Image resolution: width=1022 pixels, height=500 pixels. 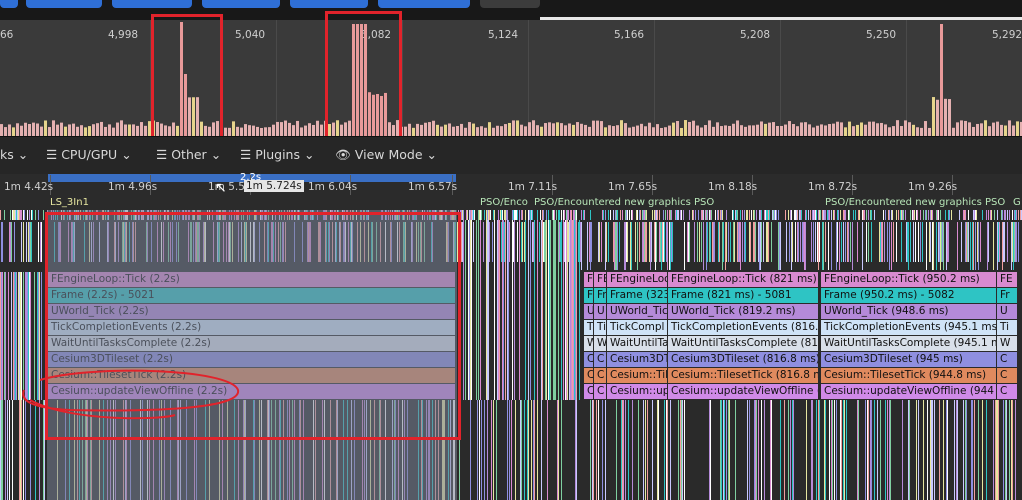 I want to click on timing-event: Frame (323, so click(x=637, y=295).